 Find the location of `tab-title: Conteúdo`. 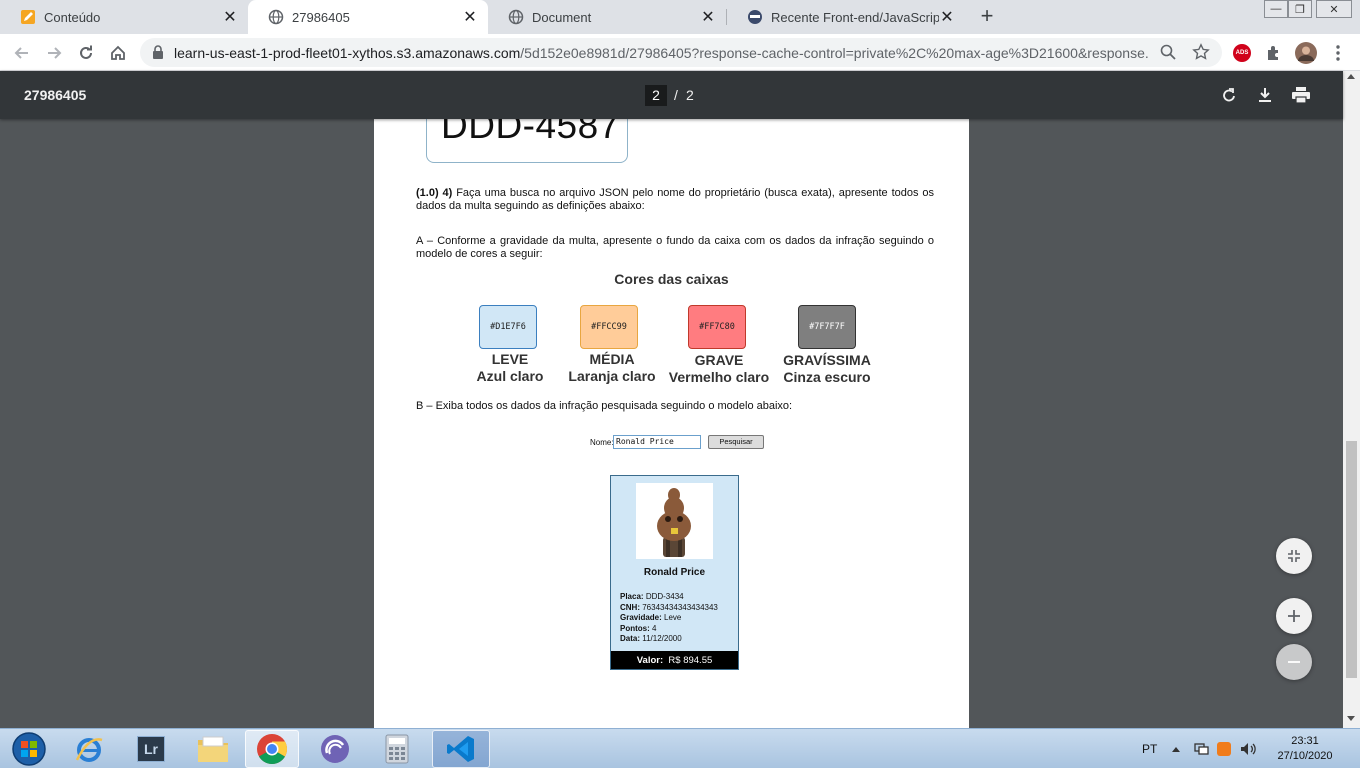

tab-title: Conteúdo is located at coordinates (72, 17).